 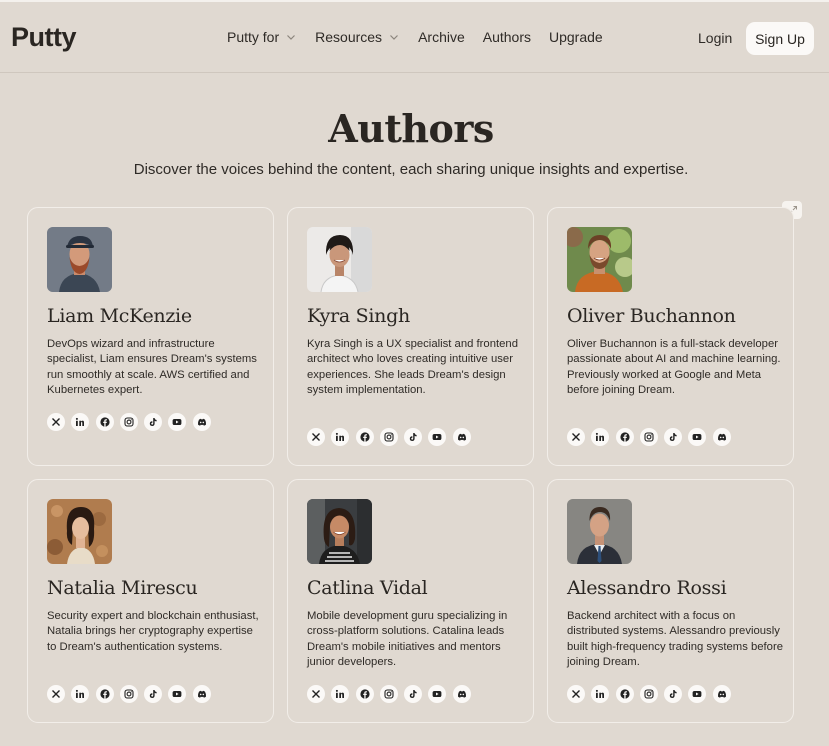 What do you see at coordinates (441, 37) in the screenshot?
I see `nav-archive: Archive` at bounding box center [441, 37].